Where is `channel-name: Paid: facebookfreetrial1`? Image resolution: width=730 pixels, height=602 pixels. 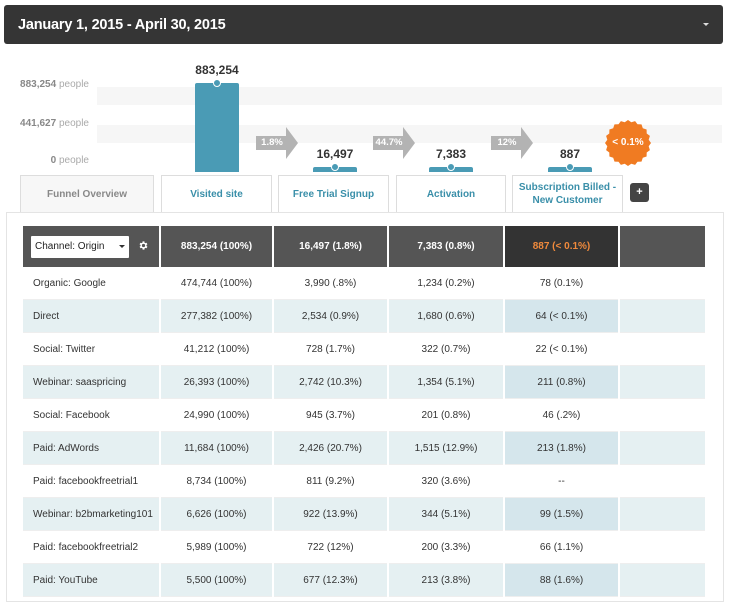 channel-name: Paid: facebookfreetrial1 is located at coordinates (91, 481).